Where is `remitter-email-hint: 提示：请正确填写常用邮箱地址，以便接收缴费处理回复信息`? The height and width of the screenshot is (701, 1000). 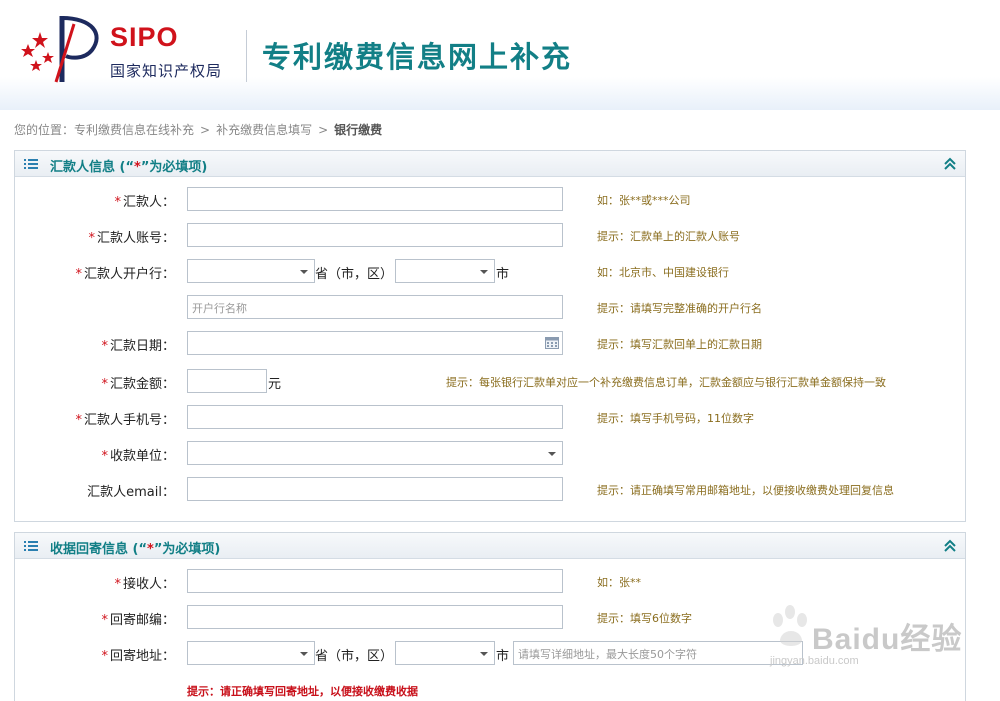 remitter-email-hint: 提示：请正确填写常用邮箱地址，以便接收缴费处理回复信息 is located at coordinates (745, 490).